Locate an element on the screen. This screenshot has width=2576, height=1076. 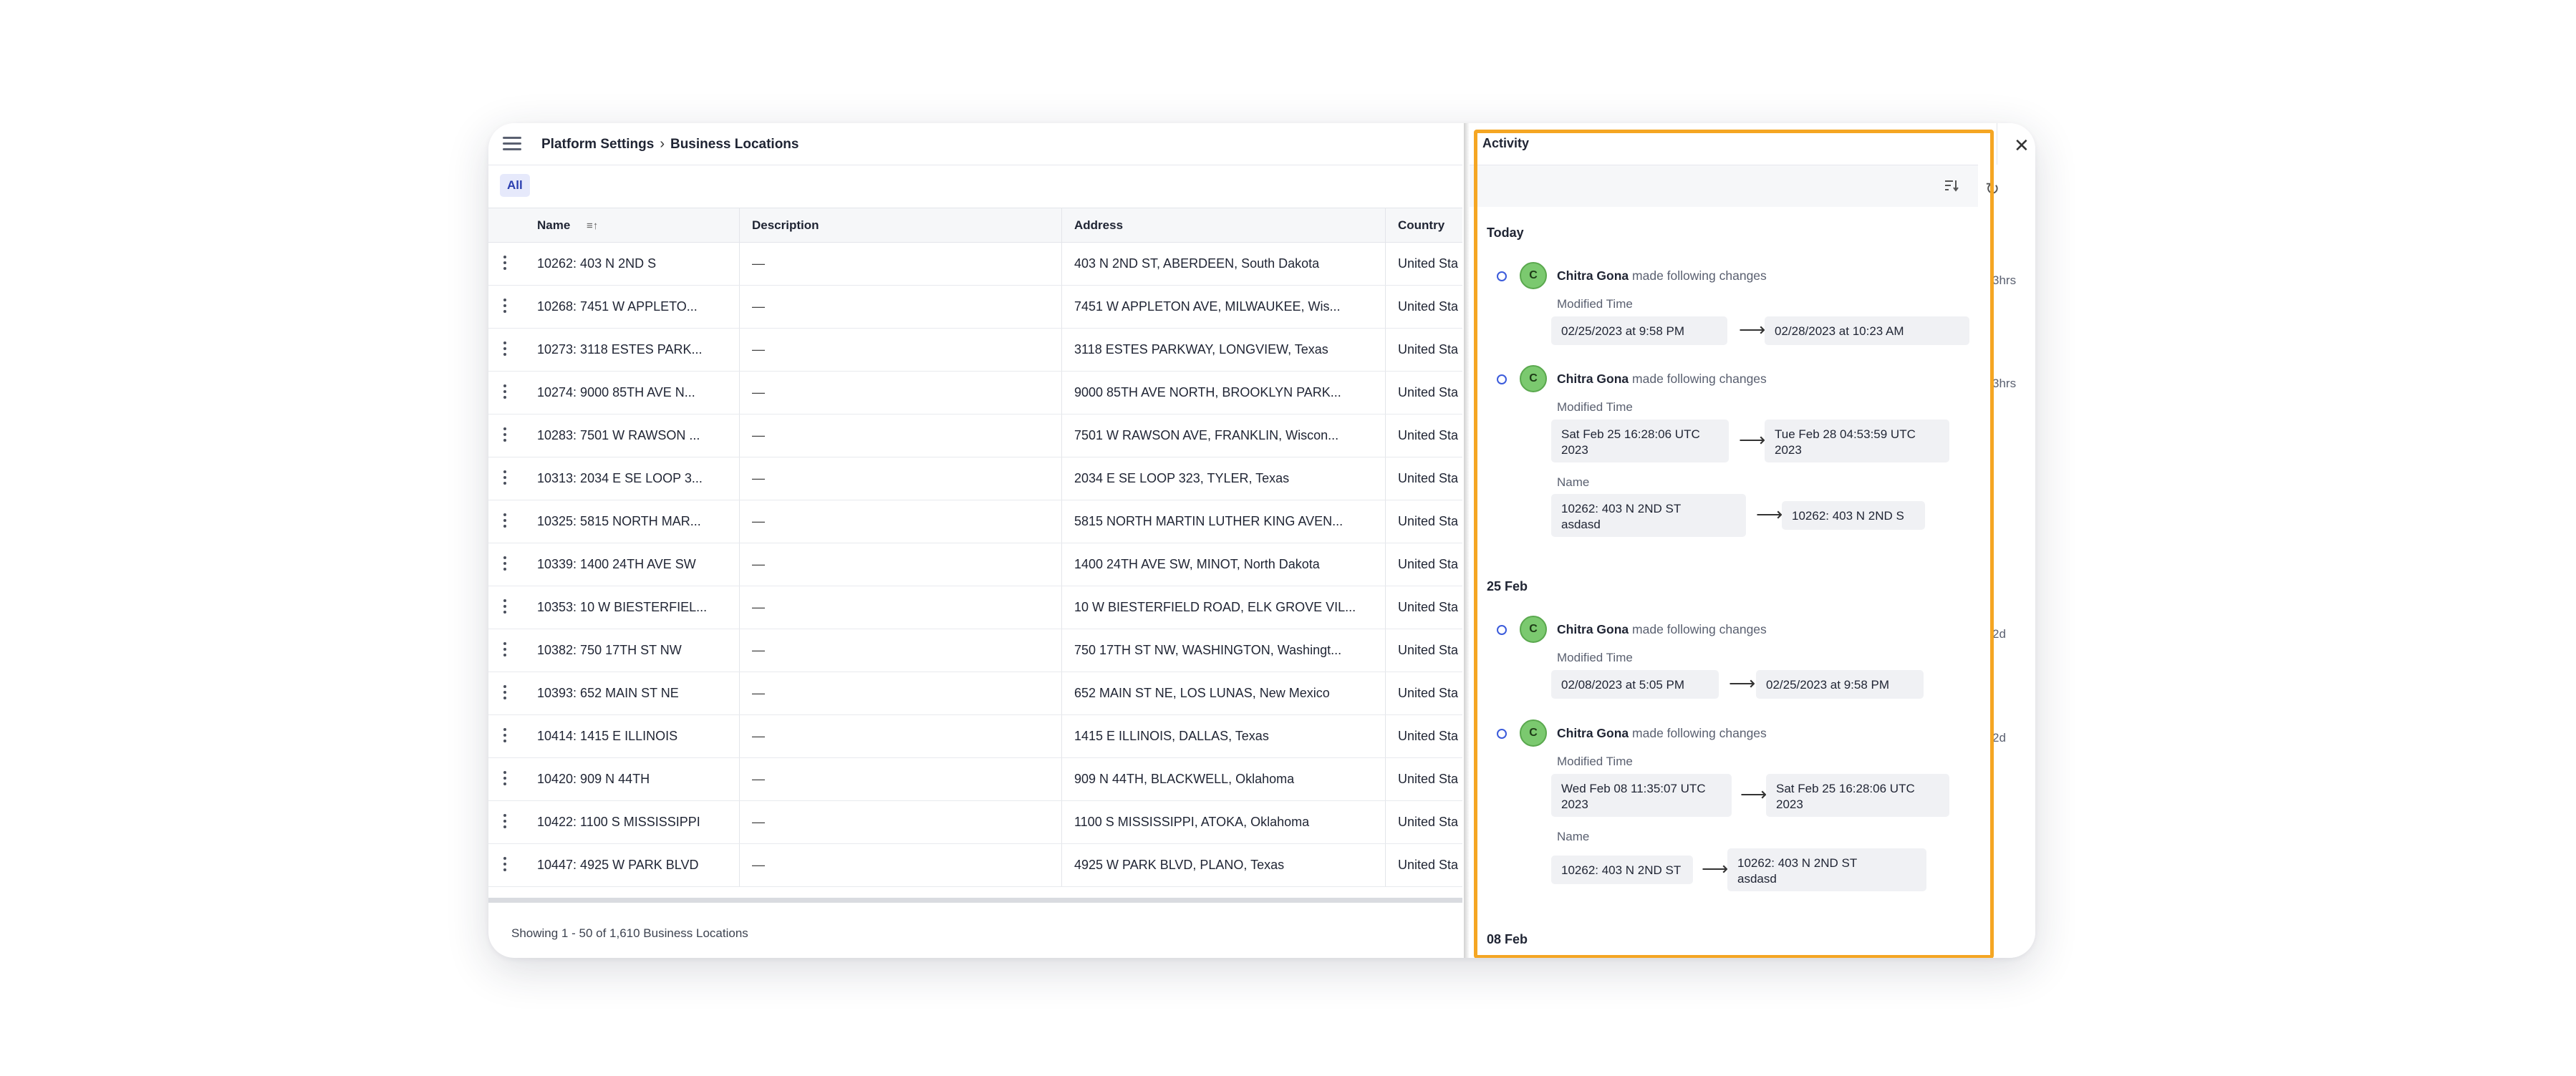
cell-address: 3118 ESTES PARKWAY, LONGVIEW, Texas is located at coordinates (1201, 350).